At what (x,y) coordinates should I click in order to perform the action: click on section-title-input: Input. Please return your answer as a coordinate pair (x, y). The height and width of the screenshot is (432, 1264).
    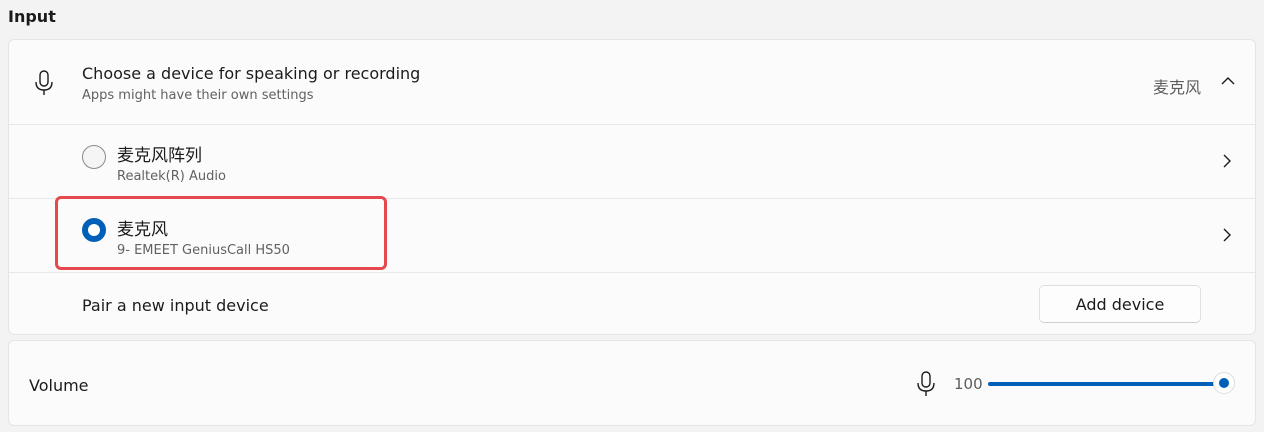
    Looking at the image, I should click on (32, 16).